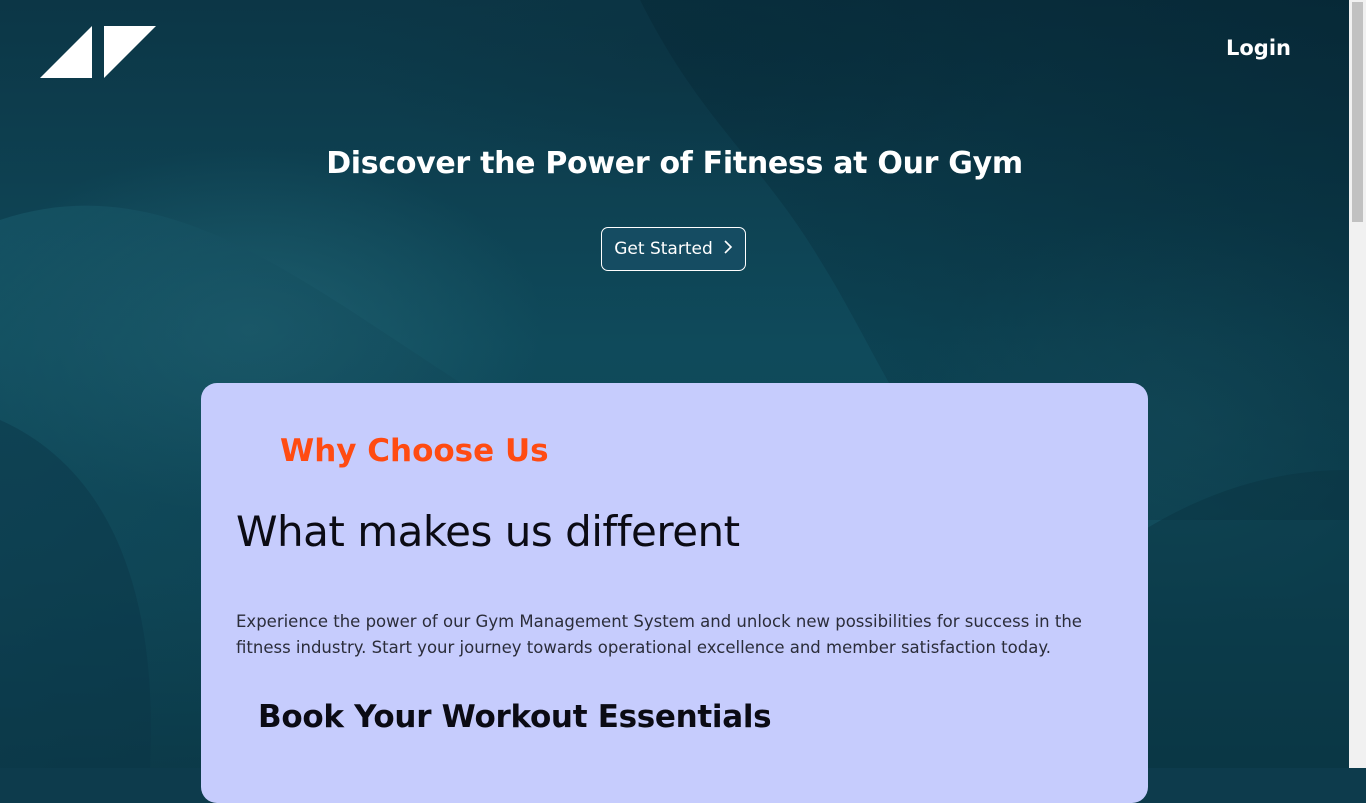 The width and height of the screenshot is (1366, 803). Describe the element at coordinates (515, 717) in the screenshot. I see `section-subheading: Book Your Workout Essentials` at that location.